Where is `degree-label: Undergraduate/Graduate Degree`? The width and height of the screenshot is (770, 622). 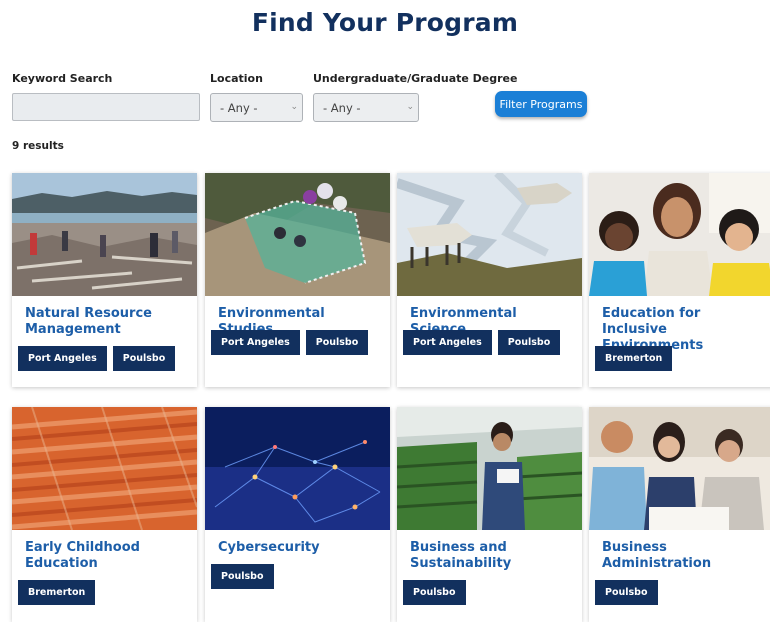 degree-label: Undergraduate/Graduate Degree is located at coordinates (415, 78).